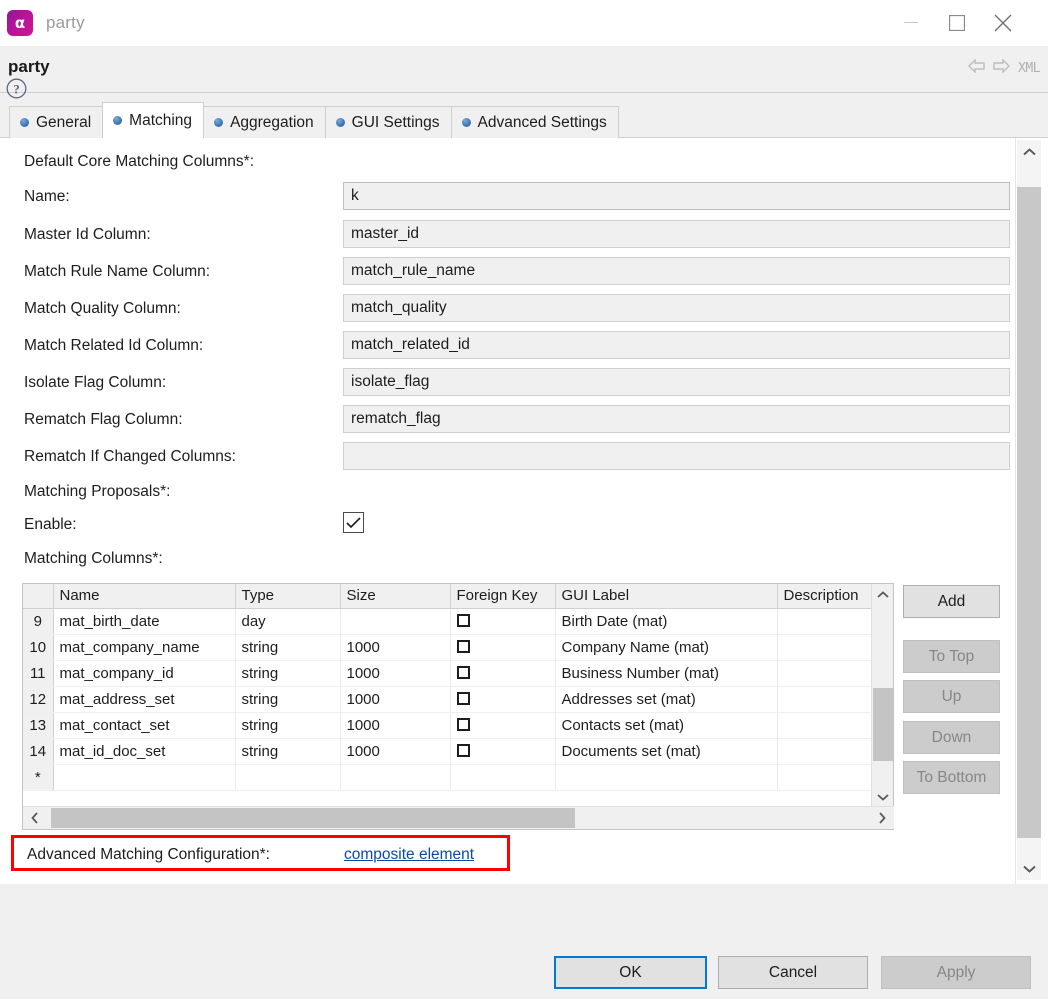  What do you see at coordinates (793, 972) in the screenshot?
I see `cancel-button: Cancel` at bounding box center [793, 972].